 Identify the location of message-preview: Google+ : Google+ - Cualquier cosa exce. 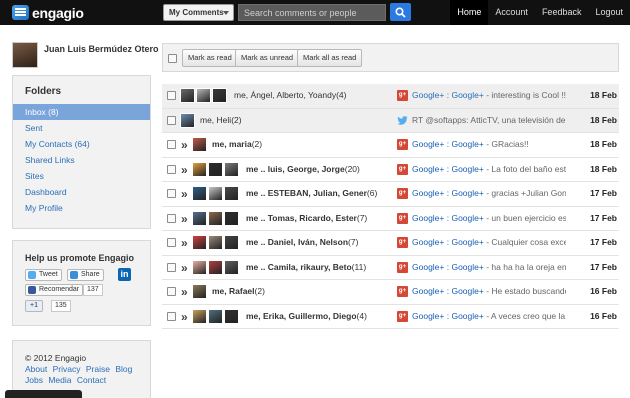
(489, 242).